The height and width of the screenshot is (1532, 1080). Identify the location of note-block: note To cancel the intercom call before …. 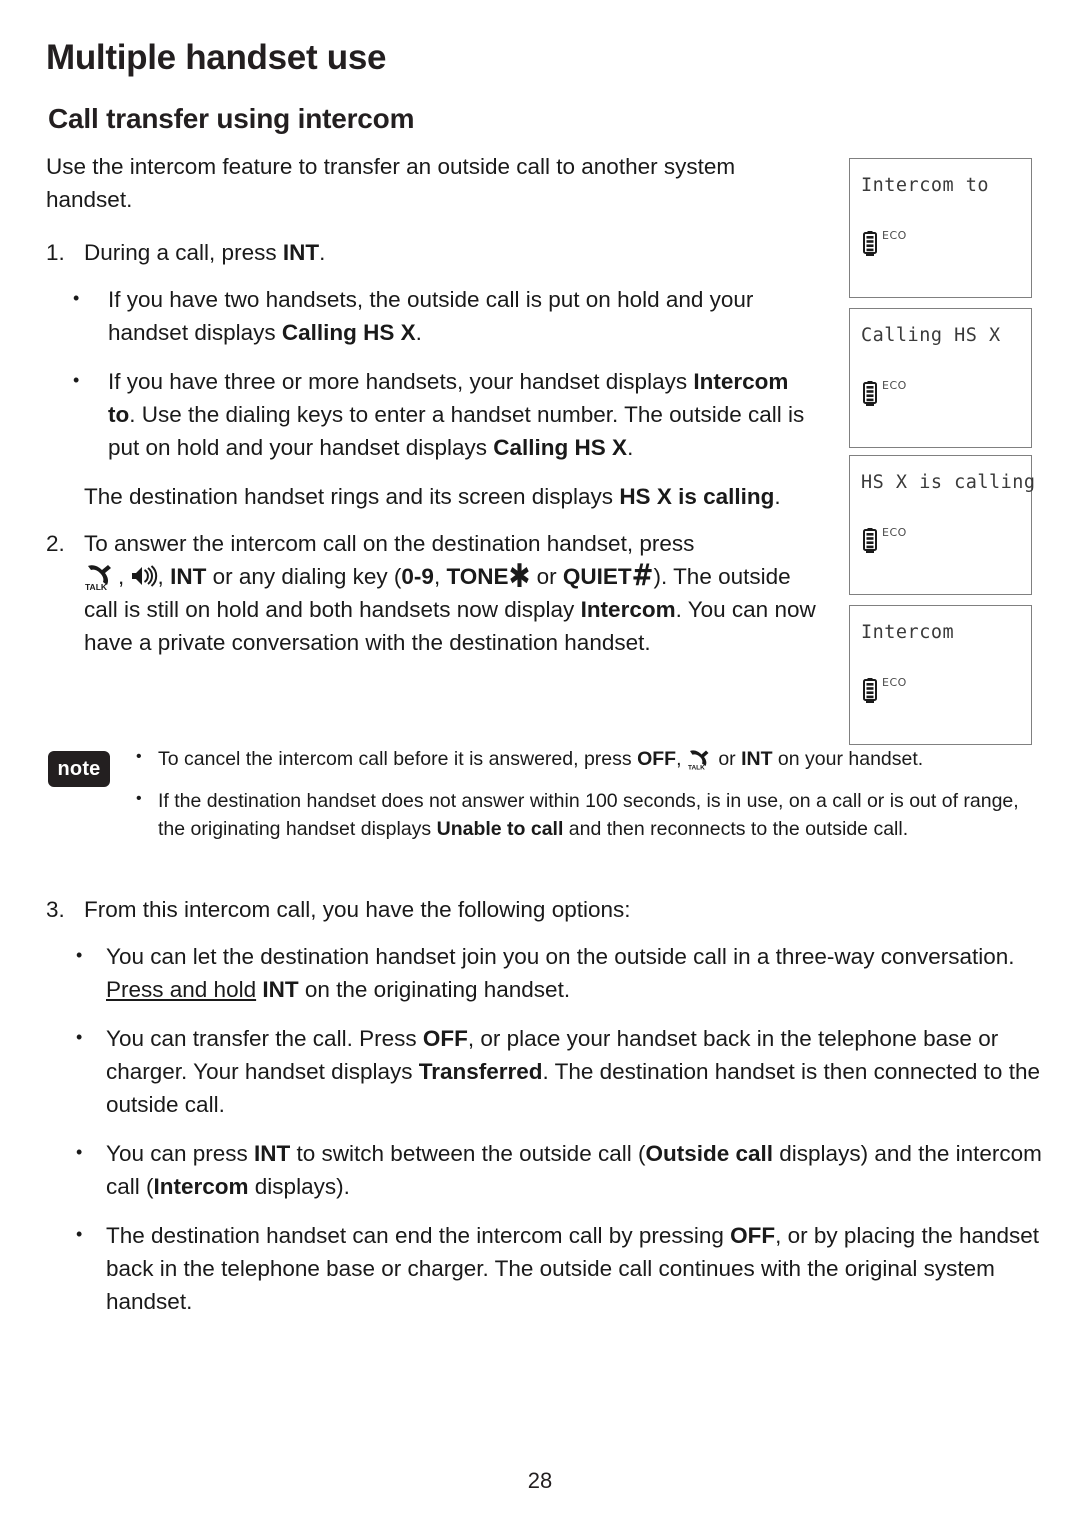
(546, 800).